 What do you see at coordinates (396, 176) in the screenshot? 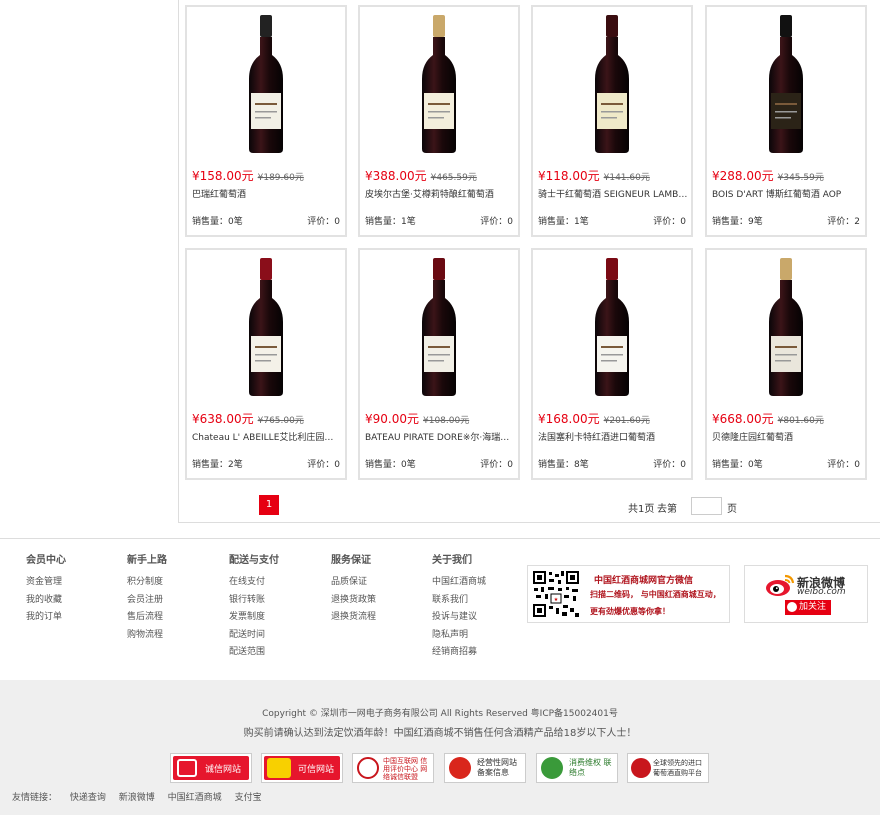
I see `product-price: ¥388.00元` at bounding box center [396, 176].